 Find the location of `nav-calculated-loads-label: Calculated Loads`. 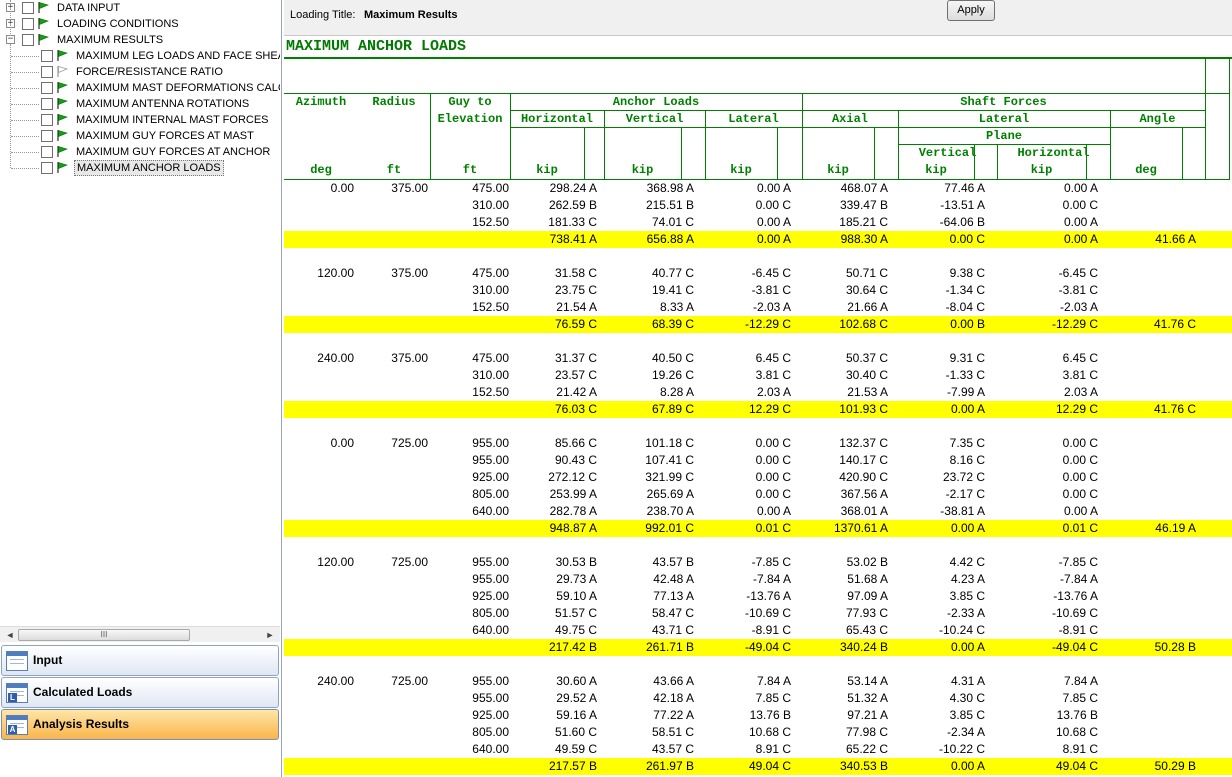

nav-calculated-loads-label: Calculated Loads is located at coordinates (83, 692).